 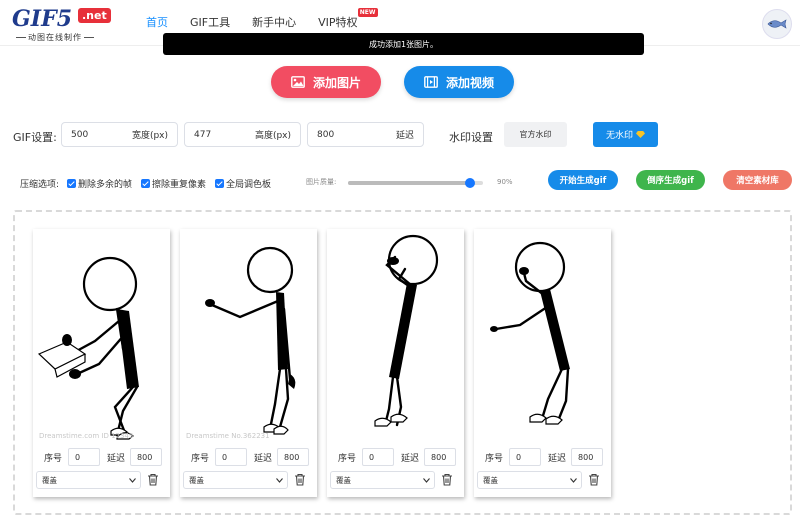 I want to click on width-field: 500 宽度(px), so click(x=119, y=134).